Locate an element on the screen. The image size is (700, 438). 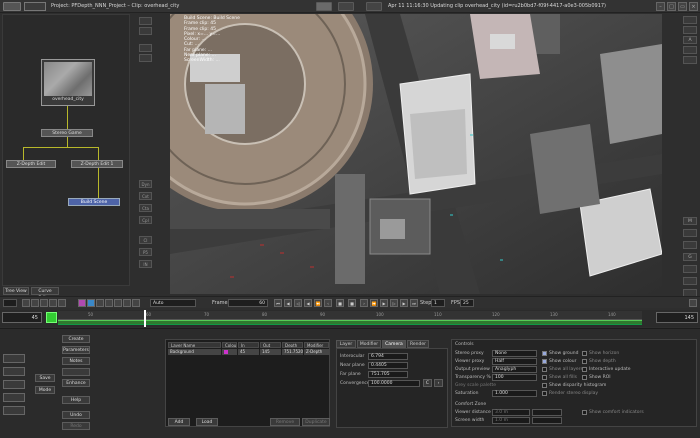
parameters-button: Parameters is located at coordinates (76, 350).